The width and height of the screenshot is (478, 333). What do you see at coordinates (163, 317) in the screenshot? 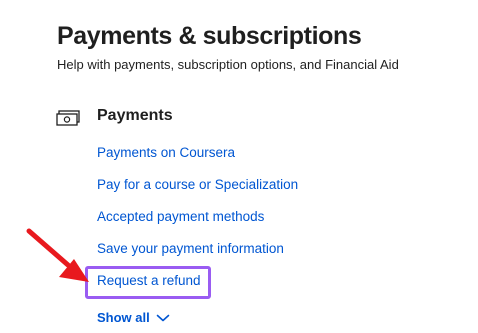
I see `chevron-down-icon` at bounding box center [163, 317].